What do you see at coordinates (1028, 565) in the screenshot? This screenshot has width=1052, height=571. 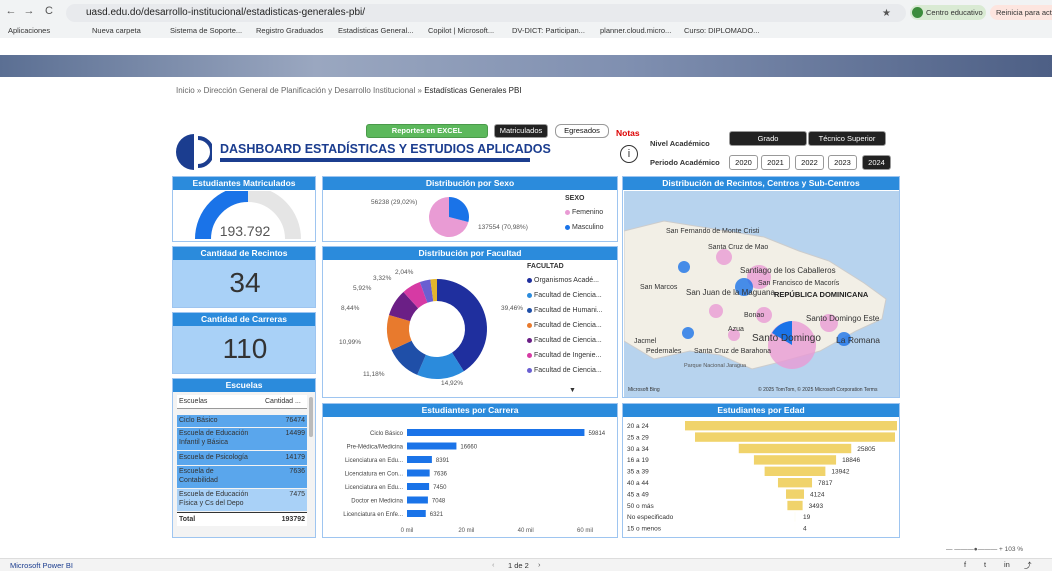 I see `share-icon: ⤴` at bounding box center [1028, 565].